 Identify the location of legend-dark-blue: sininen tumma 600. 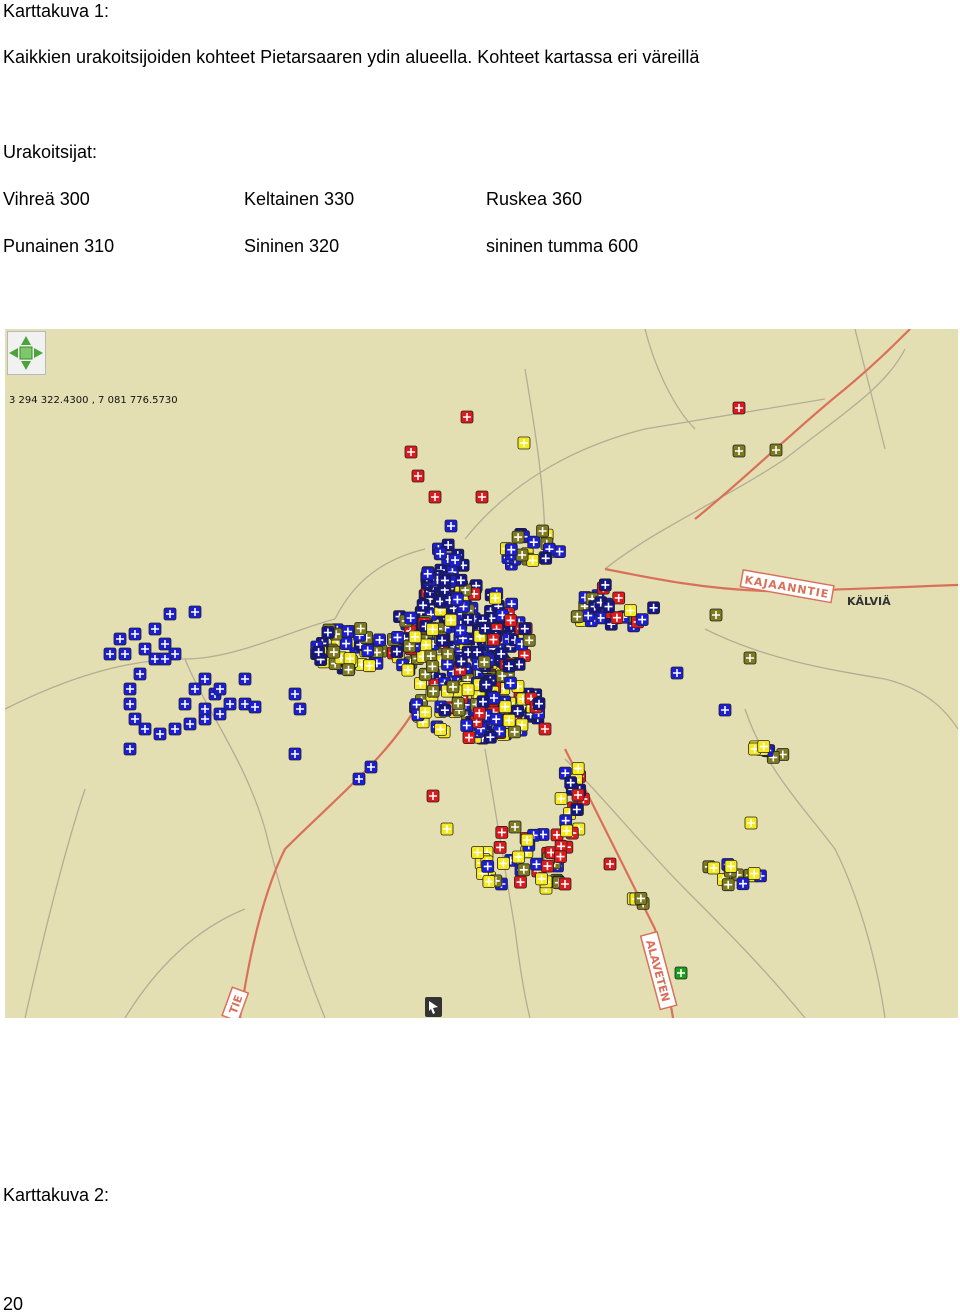
(562, 246).